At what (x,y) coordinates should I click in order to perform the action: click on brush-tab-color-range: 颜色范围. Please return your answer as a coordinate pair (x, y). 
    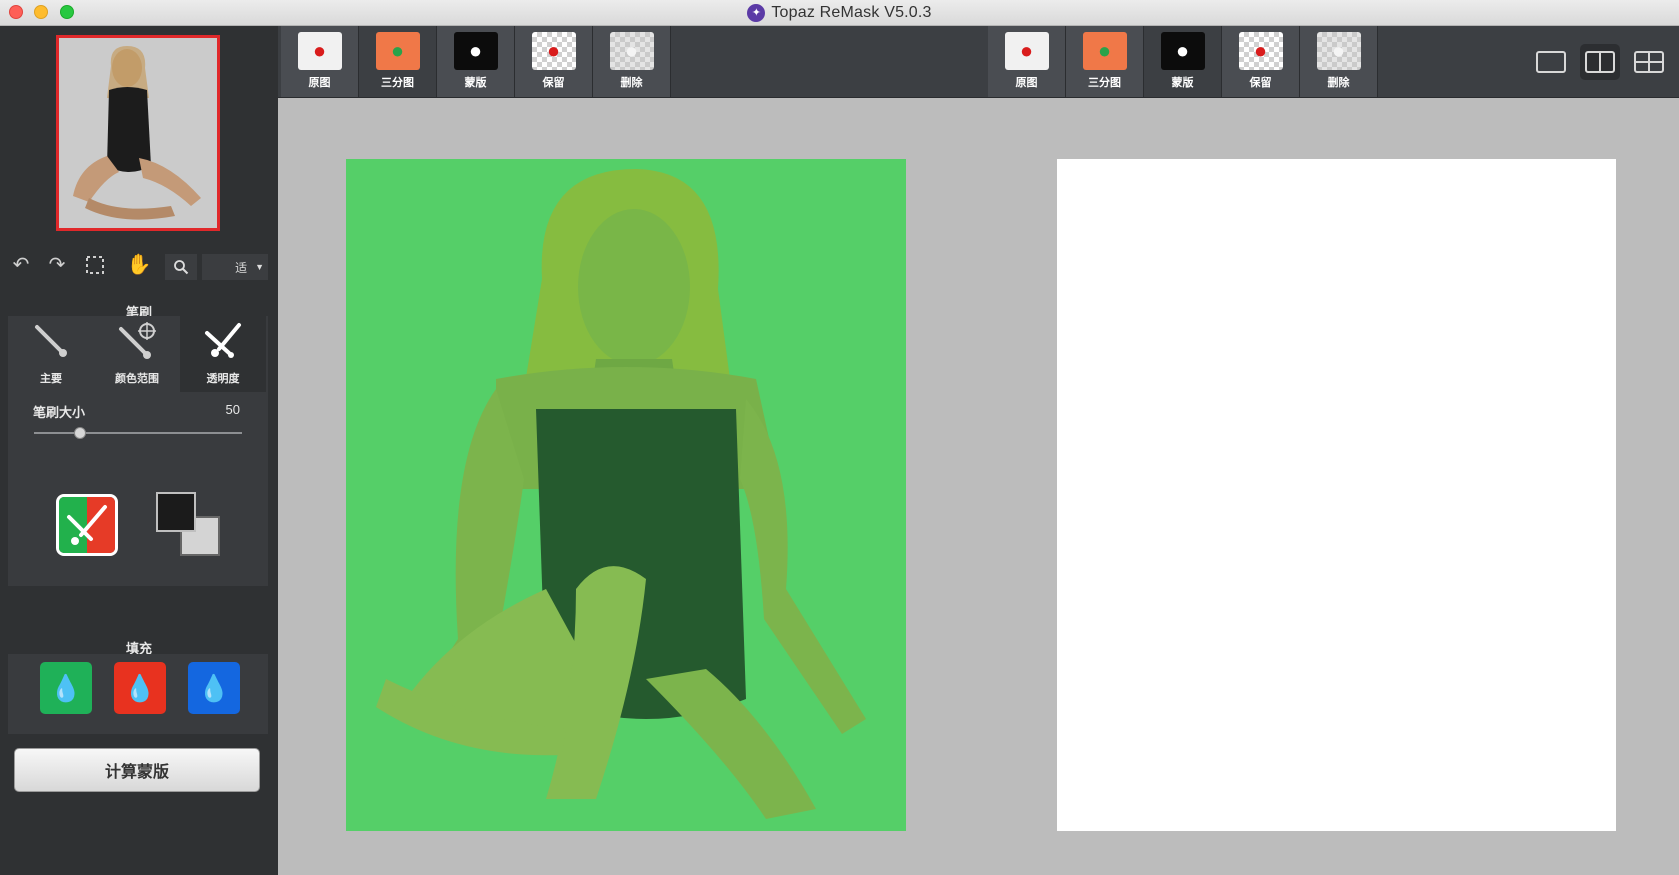
    Looking at the image, I should click on (137, 354).